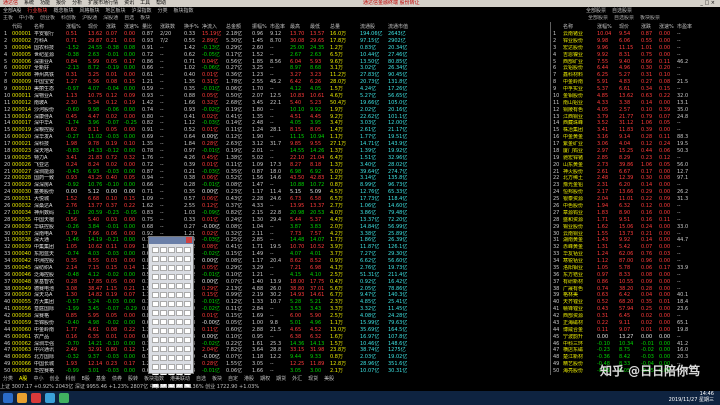  Describe the element at coordinates (668, 27) in the screenshot. I see `column-header: 涨速%` at that location.